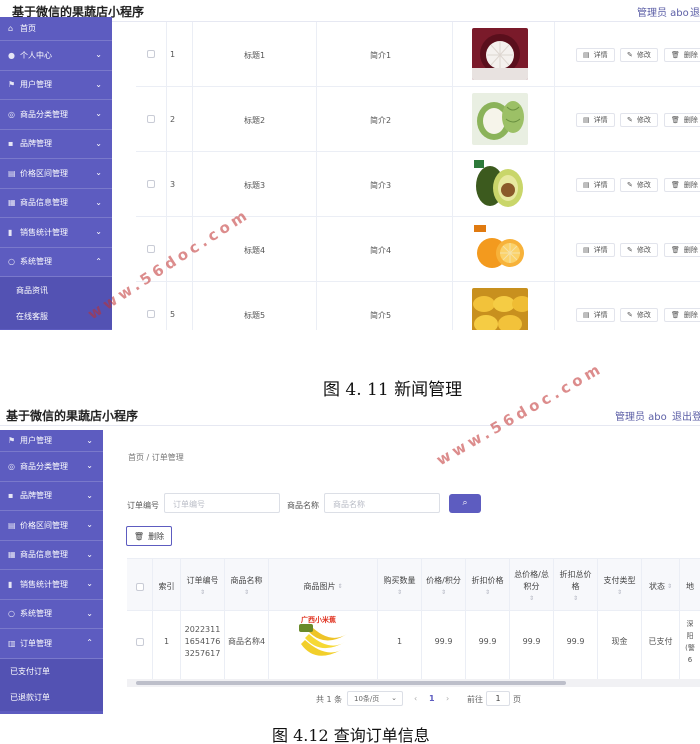 The width and height of the screenshot is (700, 744). What do you see at coordinates (443, 580) in the screenshot?
I see `header-label: 价格/积分` at bounding box center [443, 580].